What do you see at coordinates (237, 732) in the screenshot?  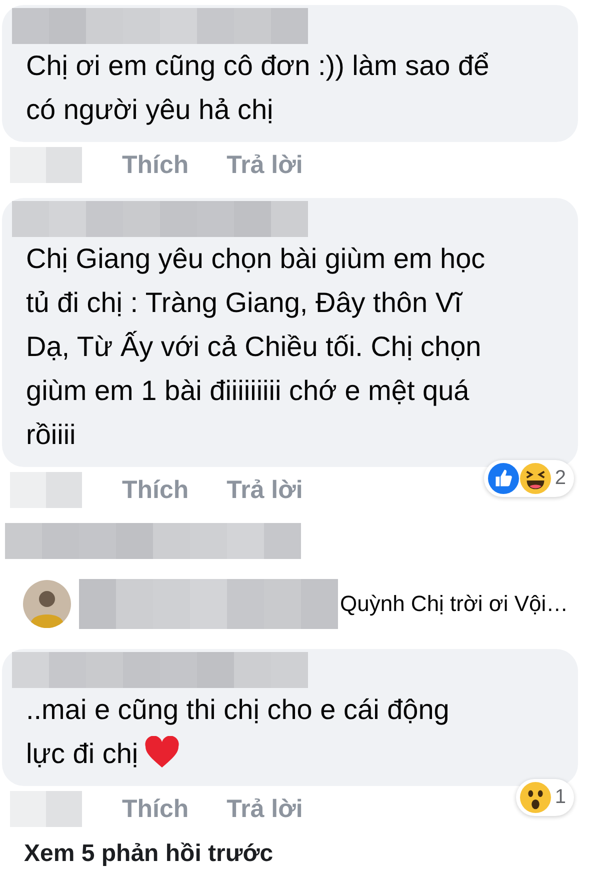 I see `comment-text: ..mai e cũng thi chị cho e cái động lực đi chị` at bounding box center [237, 732].